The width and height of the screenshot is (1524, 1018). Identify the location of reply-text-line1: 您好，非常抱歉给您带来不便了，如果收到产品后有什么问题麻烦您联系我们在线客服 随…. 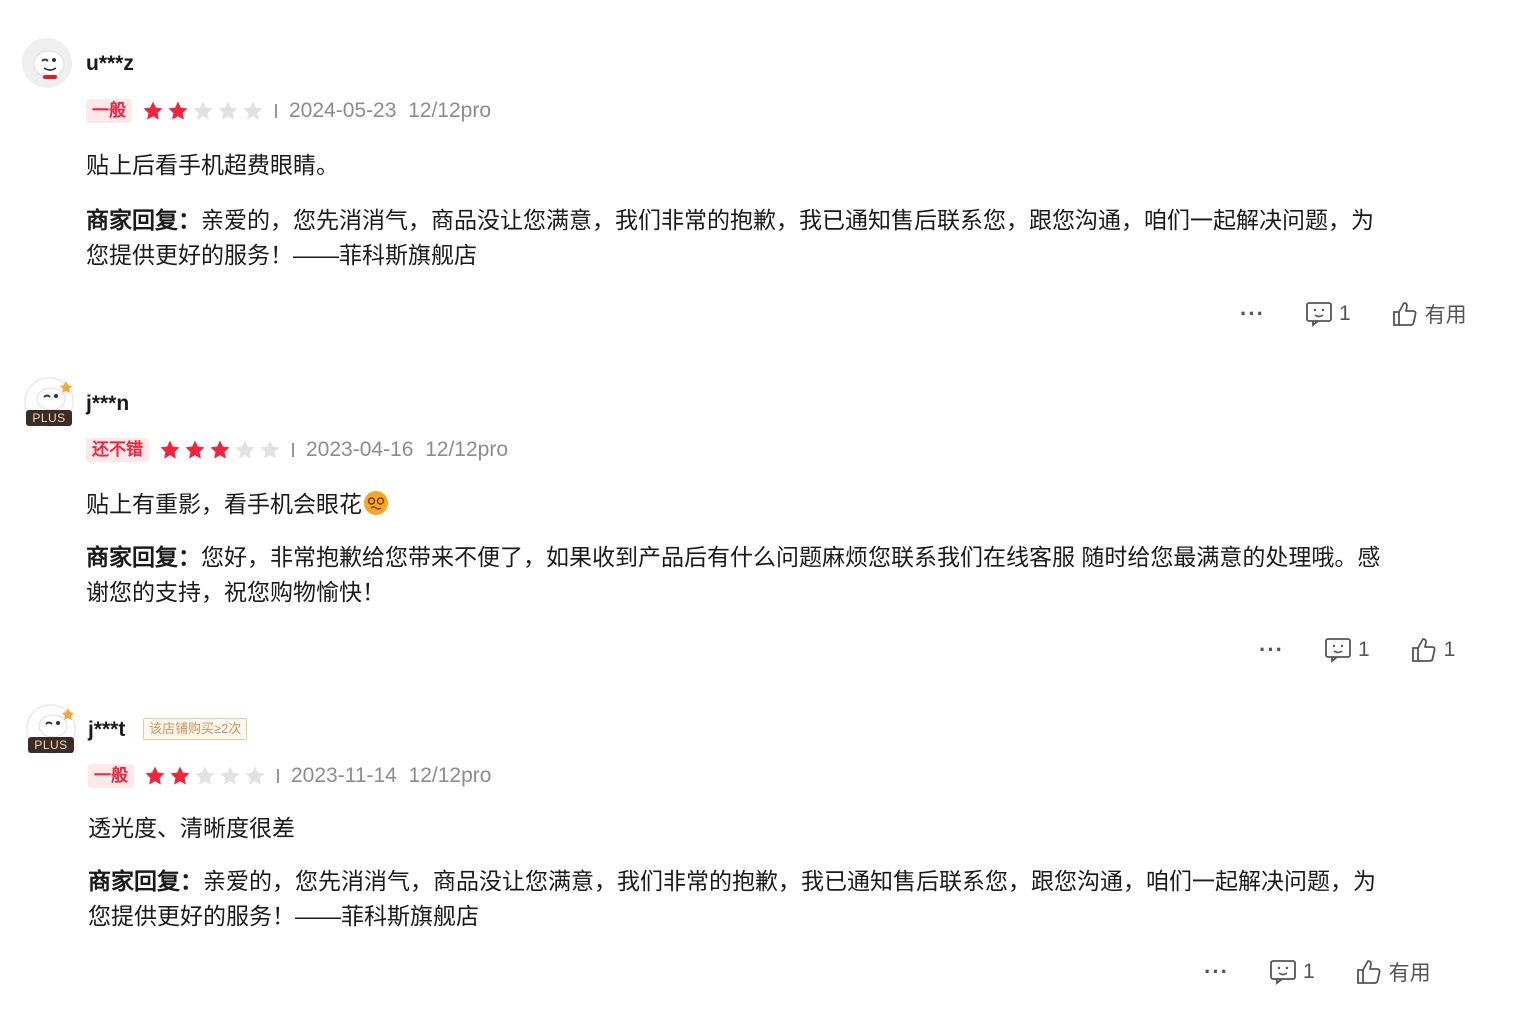
(791, 557).